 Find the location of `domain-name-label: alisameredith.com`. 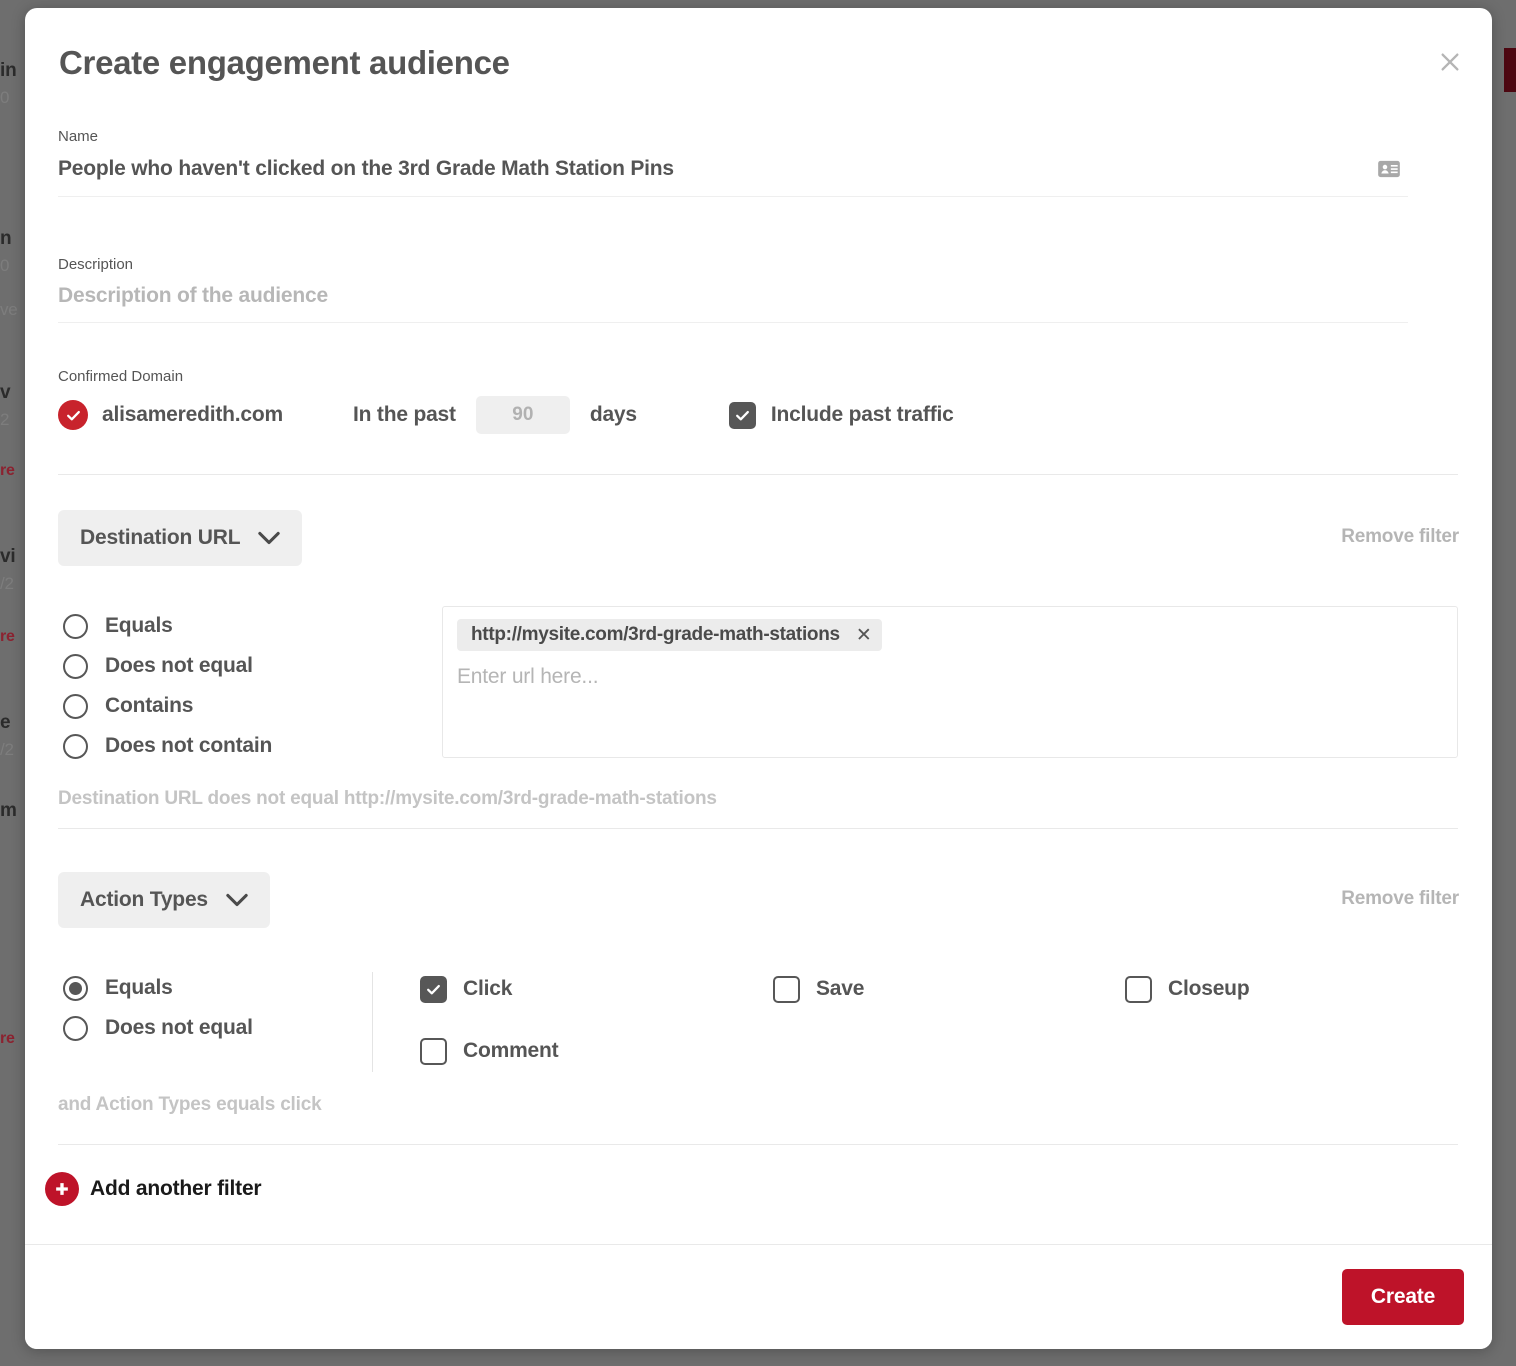

domain-name-label: alisameredith.com is located at coordinates (193, 414).